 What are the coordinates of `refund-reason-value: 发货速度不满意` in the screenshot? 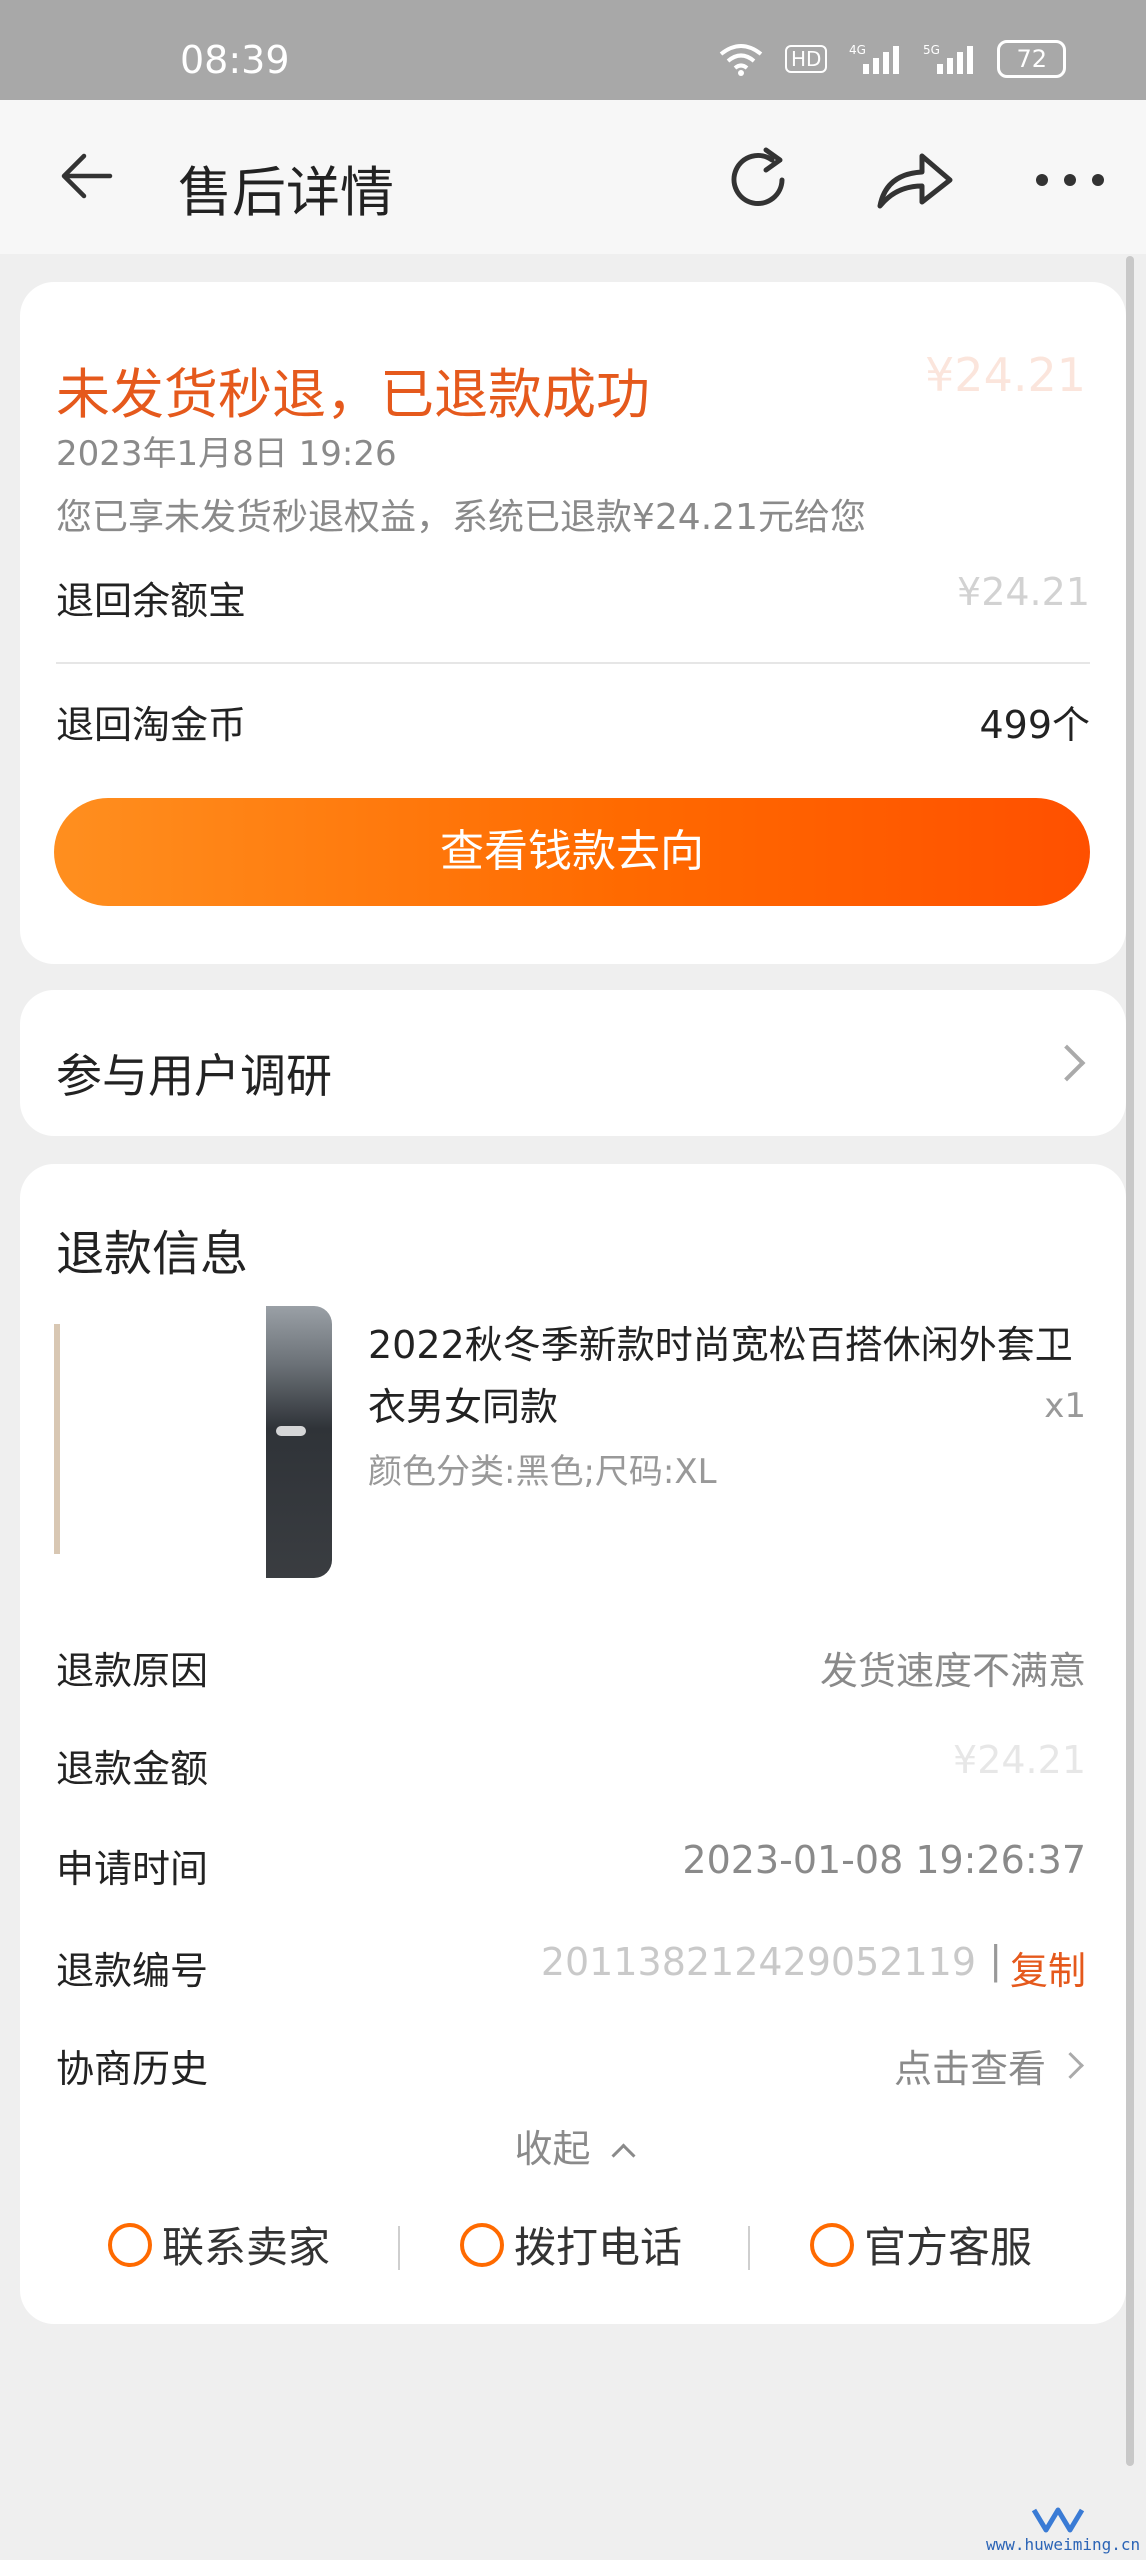 It's located at (952, 1671).